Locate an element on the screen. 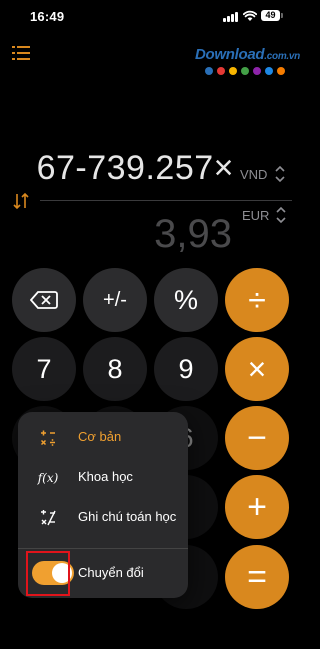  result-display: 3,93 is located at coordinates (193, 234).